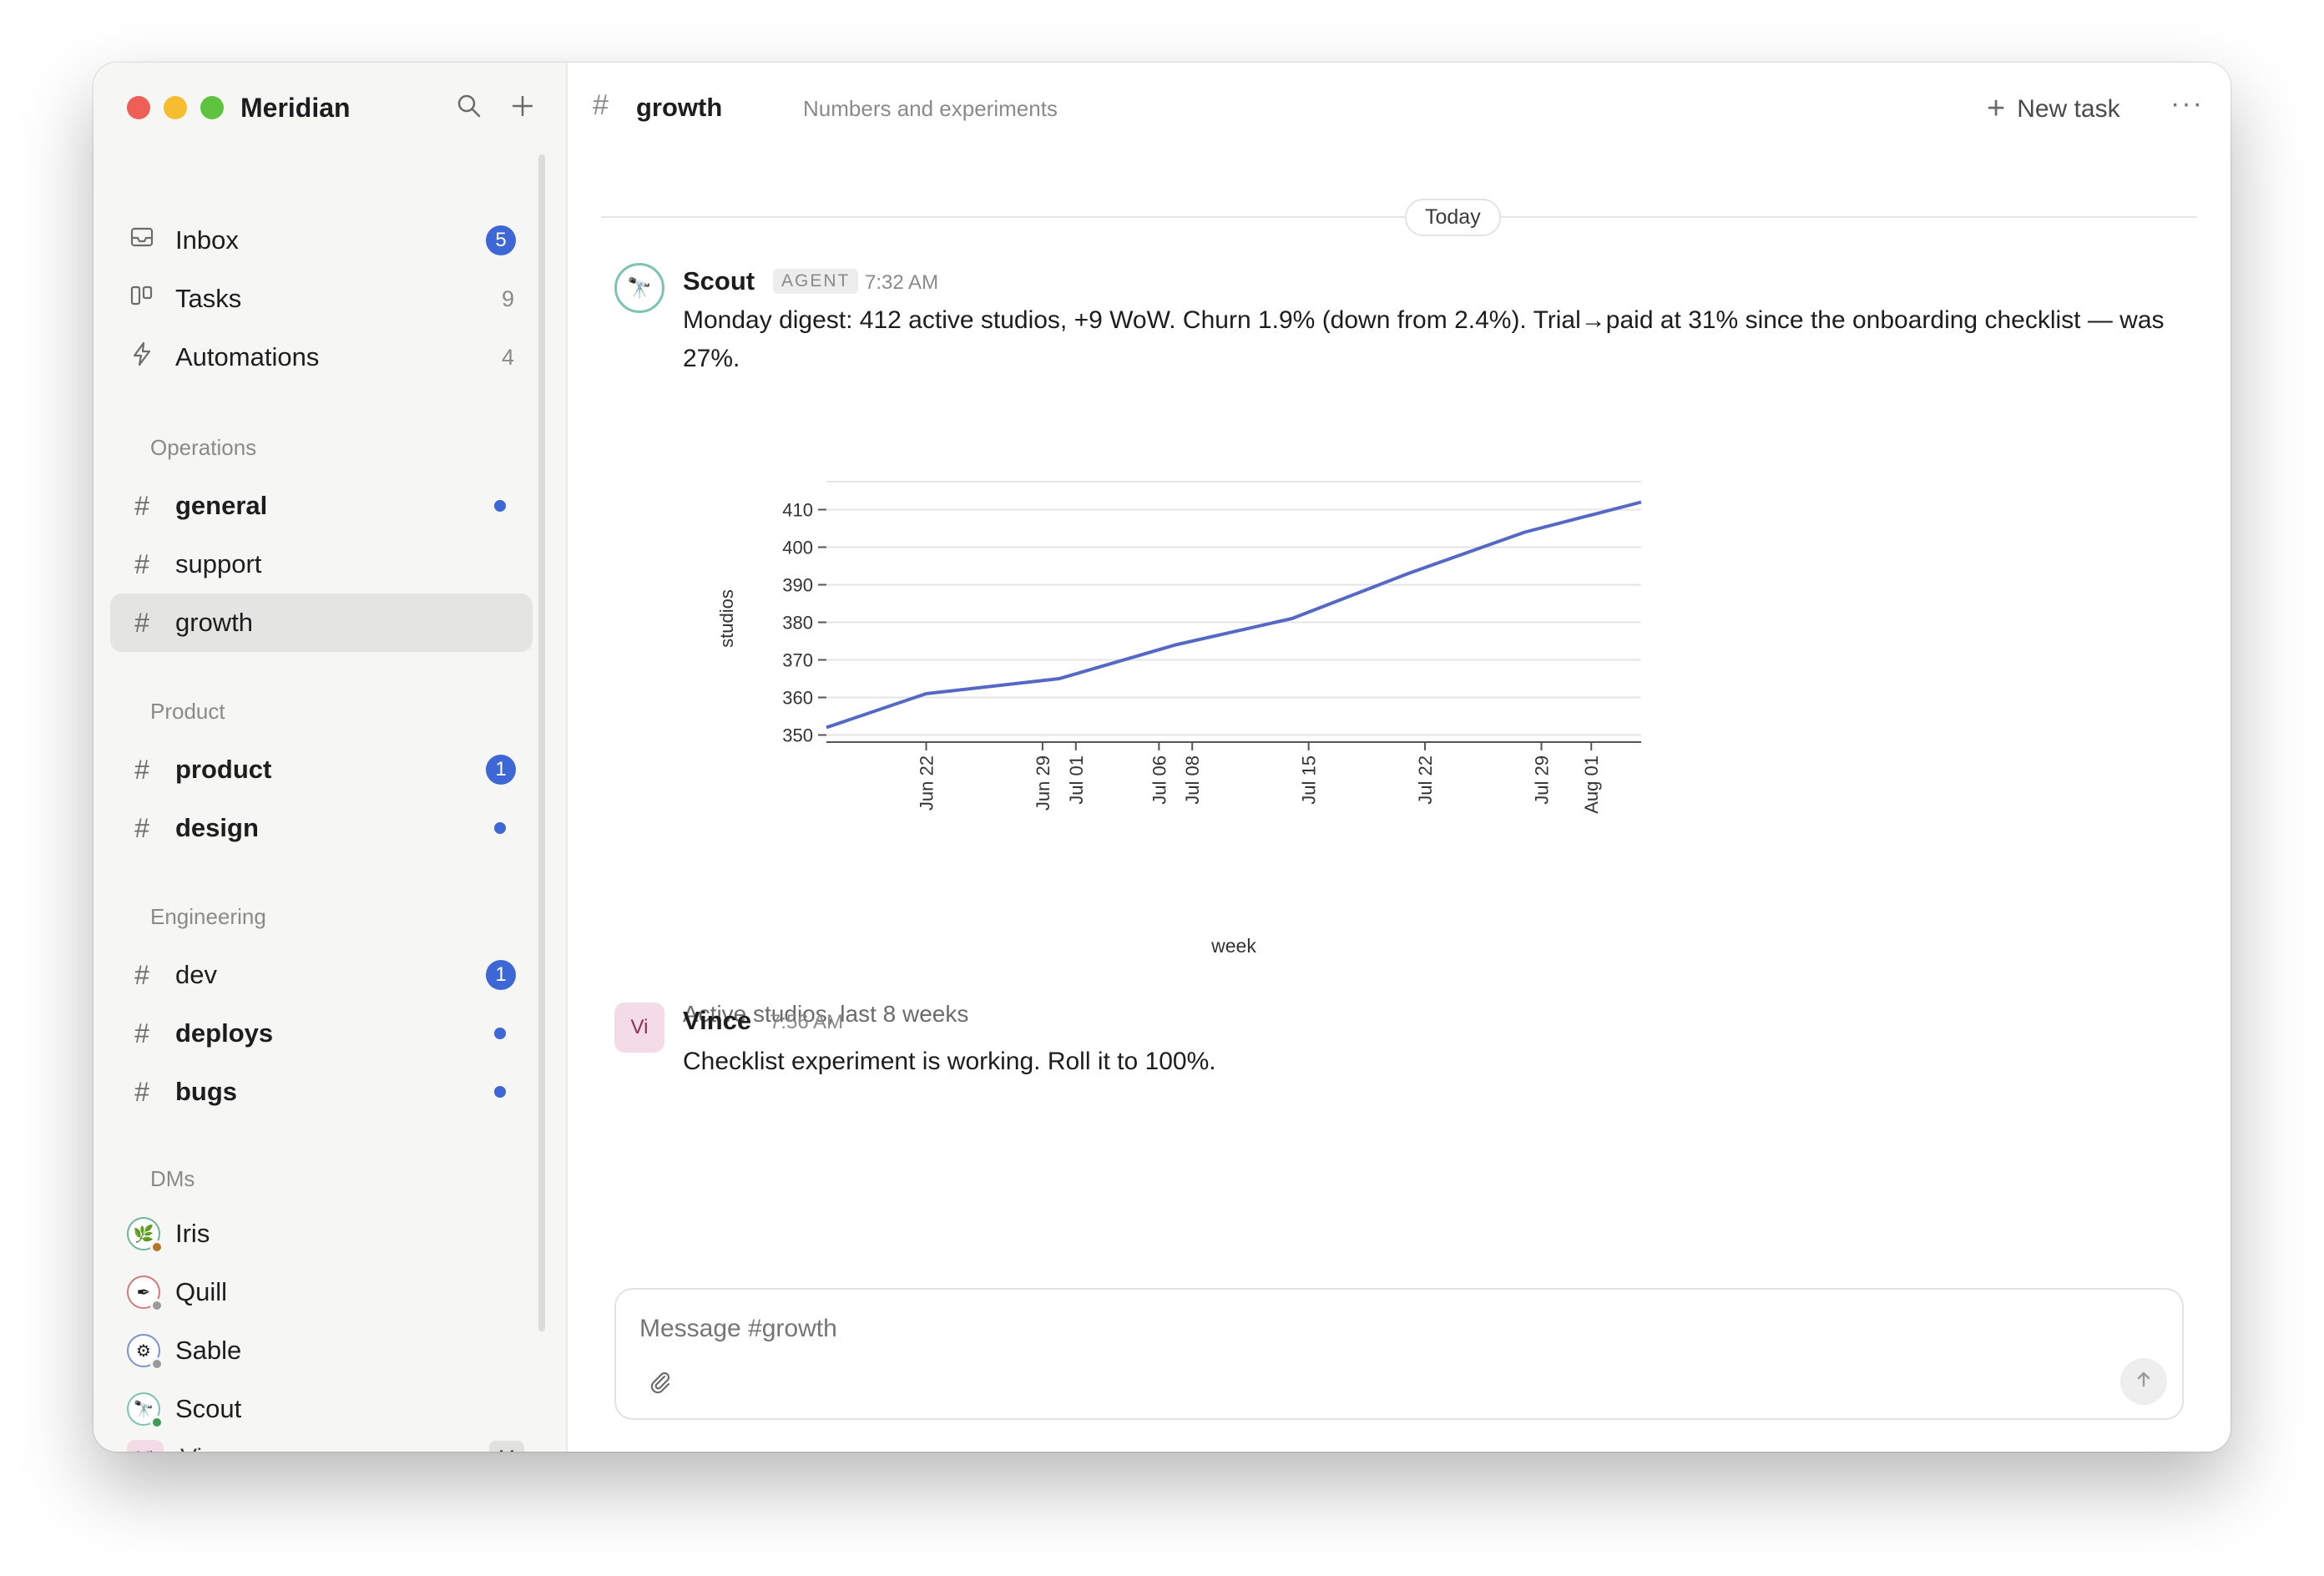  Describe the element at coordinates (717, 1021) in the screenshot. I see `message-author: Vince` at that location.